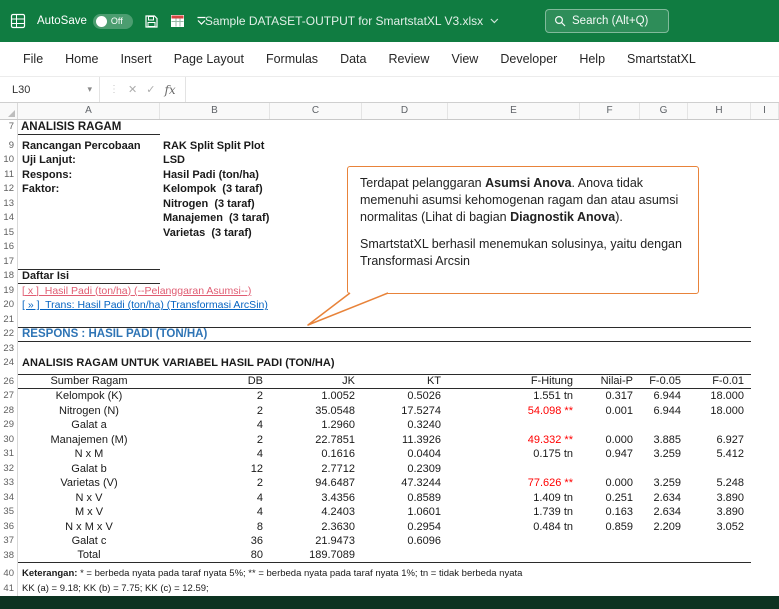 The height and width of the screenshot is (609, 779). Describe the element at coordinates (8, 574) in the screenshot. I see `row-header: 40` at that location.